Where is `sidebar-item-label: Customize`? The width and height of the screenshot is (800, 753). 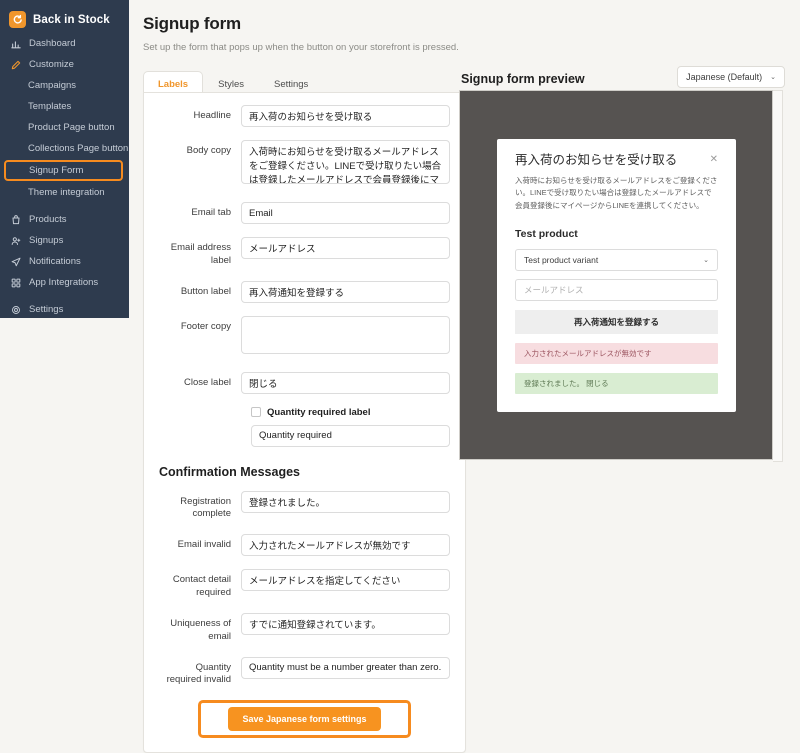 sidebar-item-label: Customize is located at coordinates (51, 64).